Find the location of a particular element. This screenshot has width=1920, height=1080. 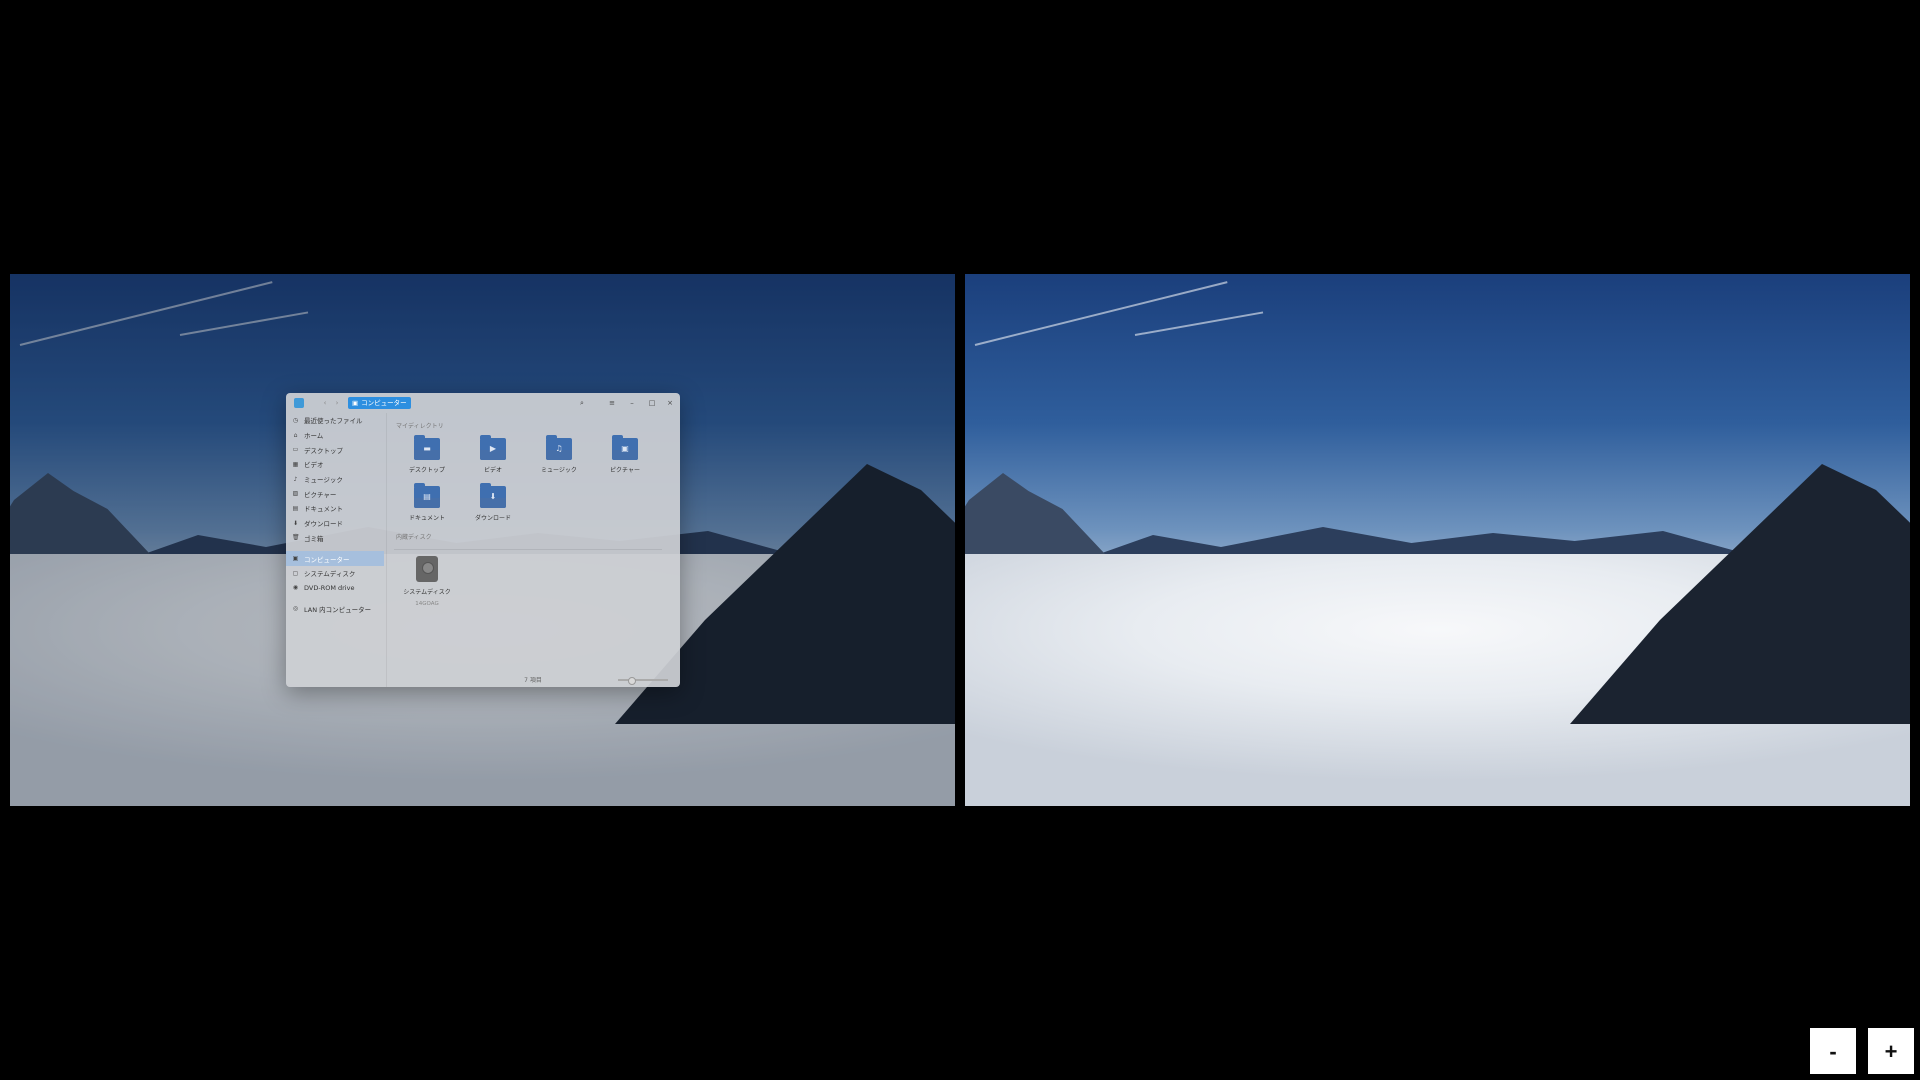

folder-item-video: ▶ ビデオ is located at coordinates (493, 454).